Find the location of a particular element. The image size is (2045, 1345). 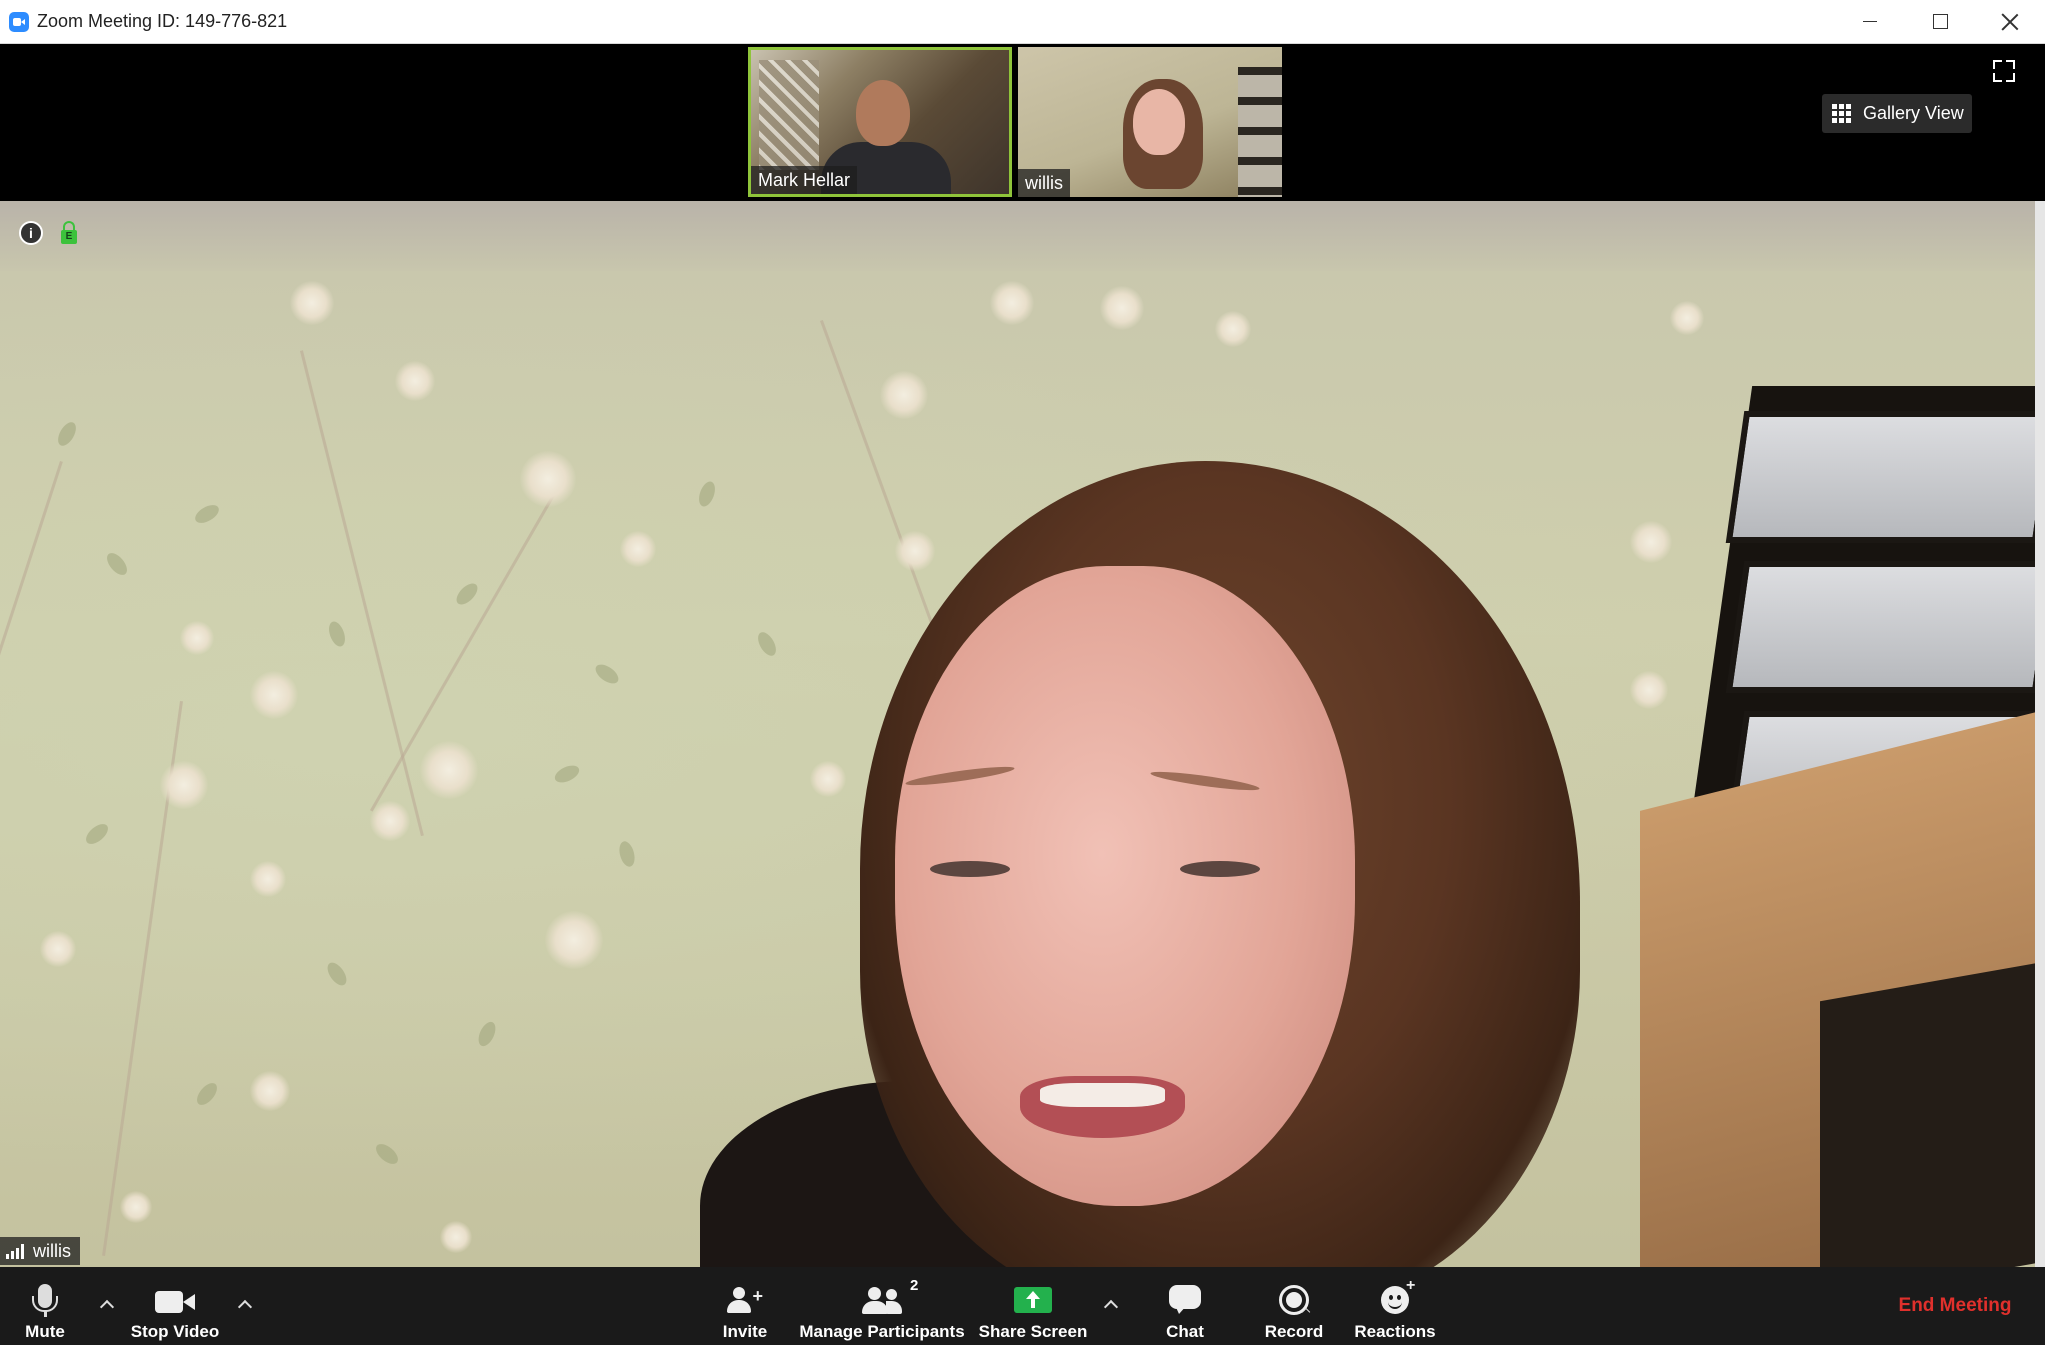

participant-name-label: willis is located at coordinates (1044, 183).